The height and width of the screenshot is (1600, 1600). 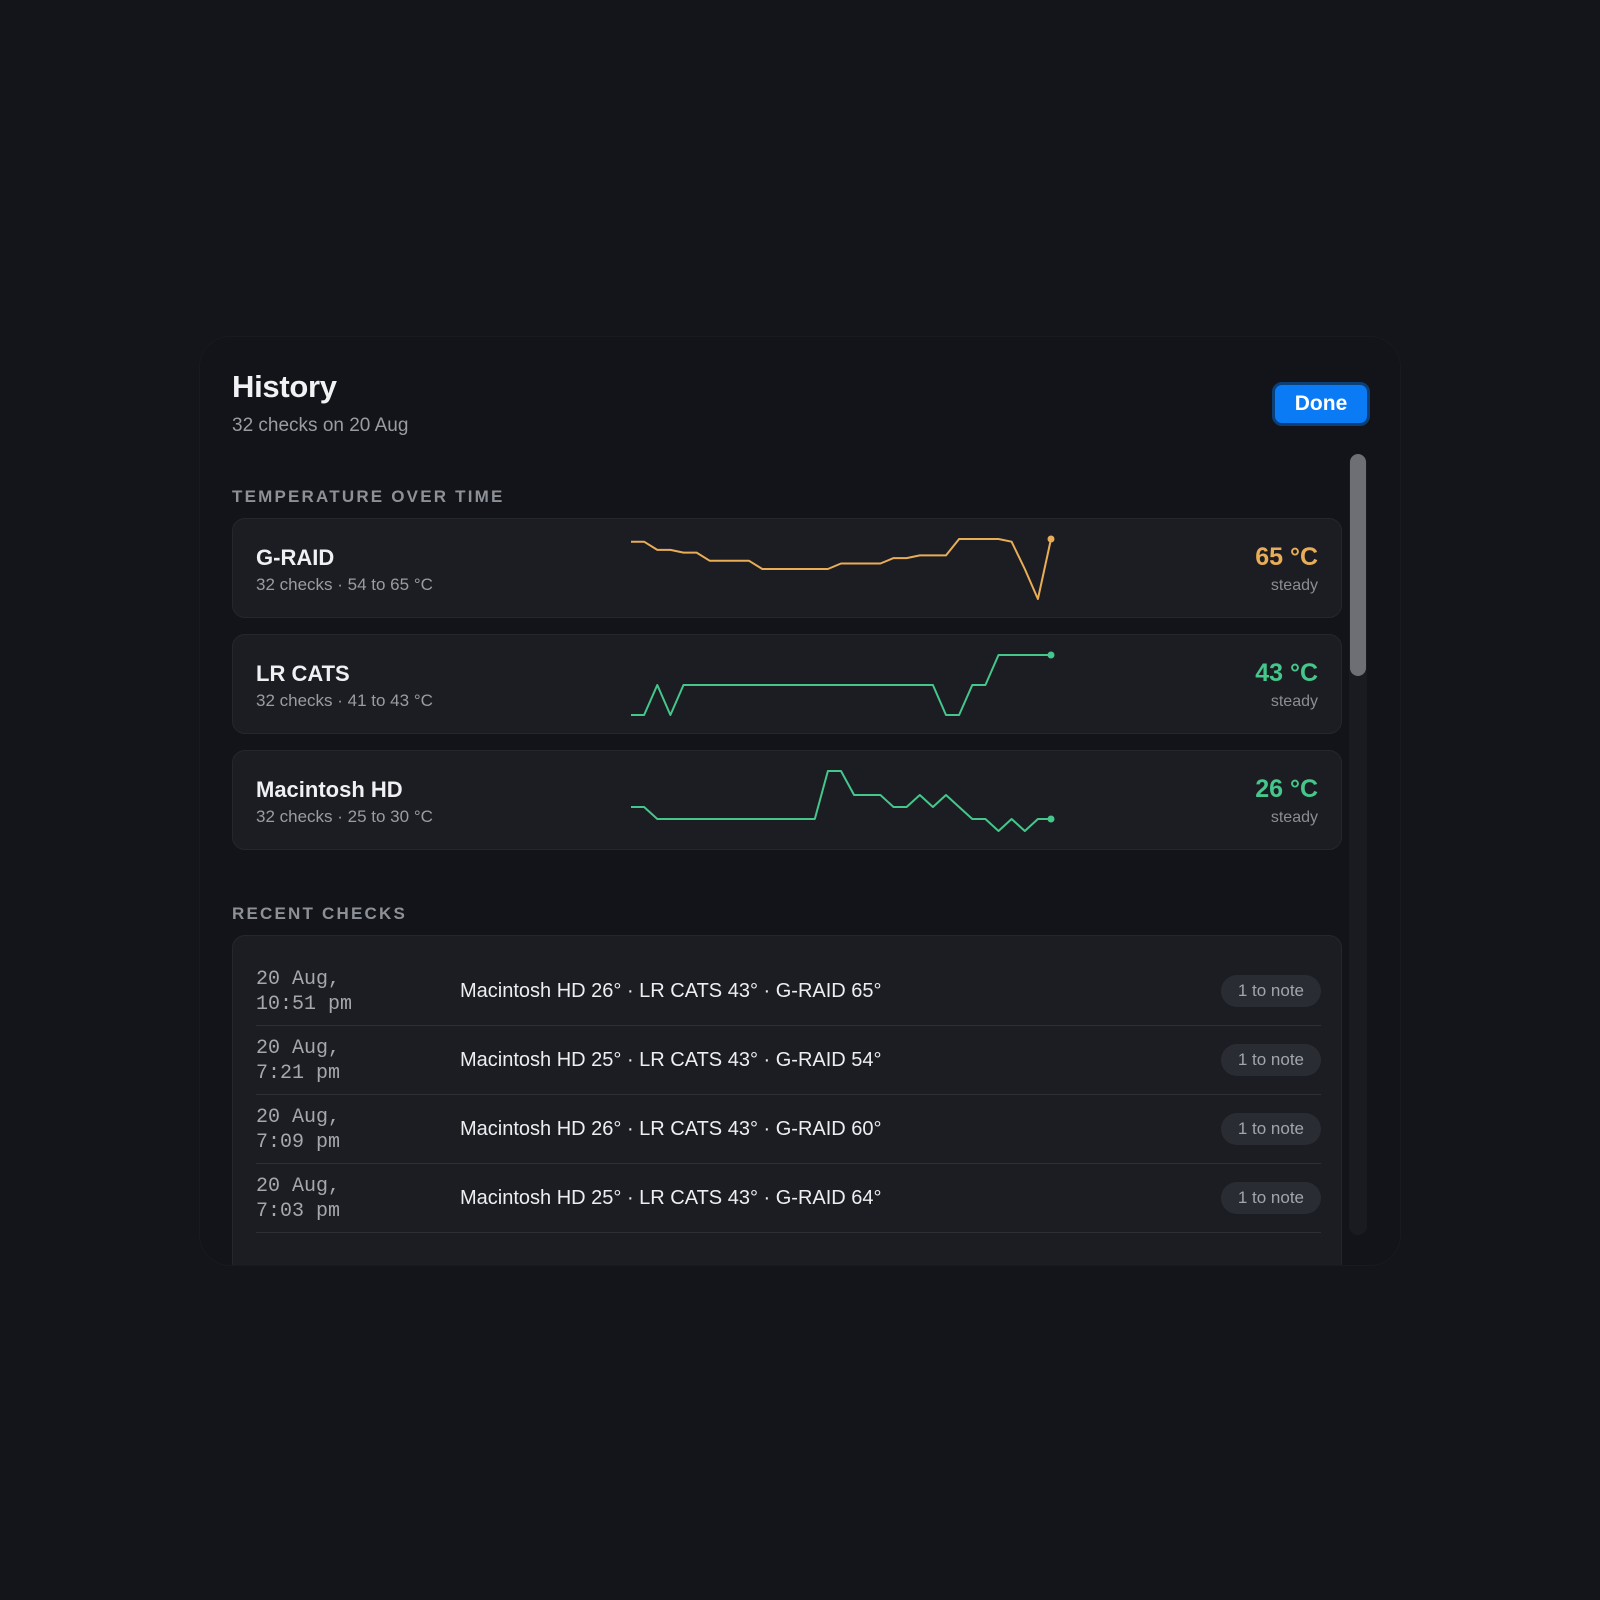 What do you see at coordinates (344, 816) in the screenshot?
I see `drive-meta: 32 checks · 25 to 30 °C` at bounding box center [344, 816].